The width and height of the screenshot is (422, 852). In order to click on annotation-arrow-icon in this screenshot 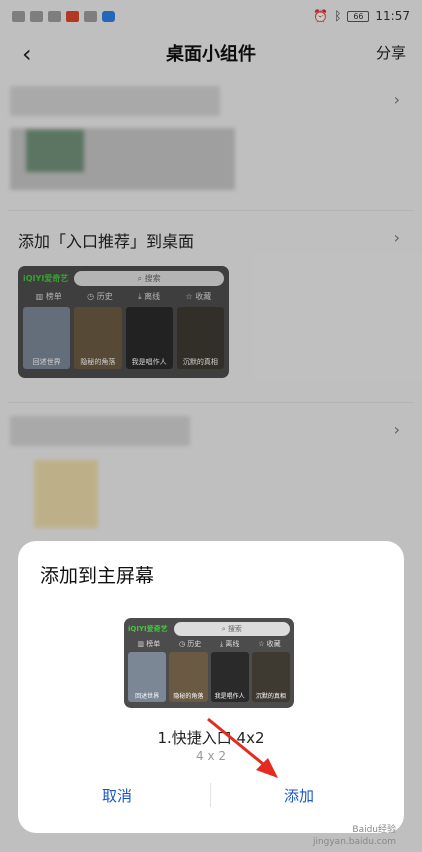, I will do `click(242, 747)`.